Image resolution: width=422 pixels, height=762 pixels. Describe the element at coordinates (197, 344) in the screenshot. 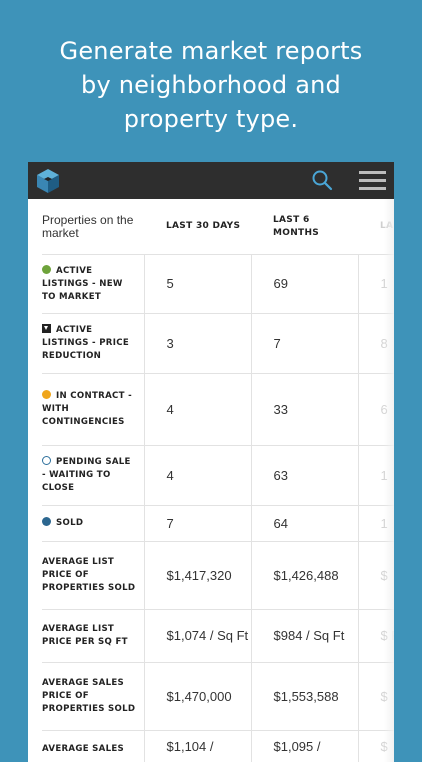

I see `table-cell: 3` at that location.